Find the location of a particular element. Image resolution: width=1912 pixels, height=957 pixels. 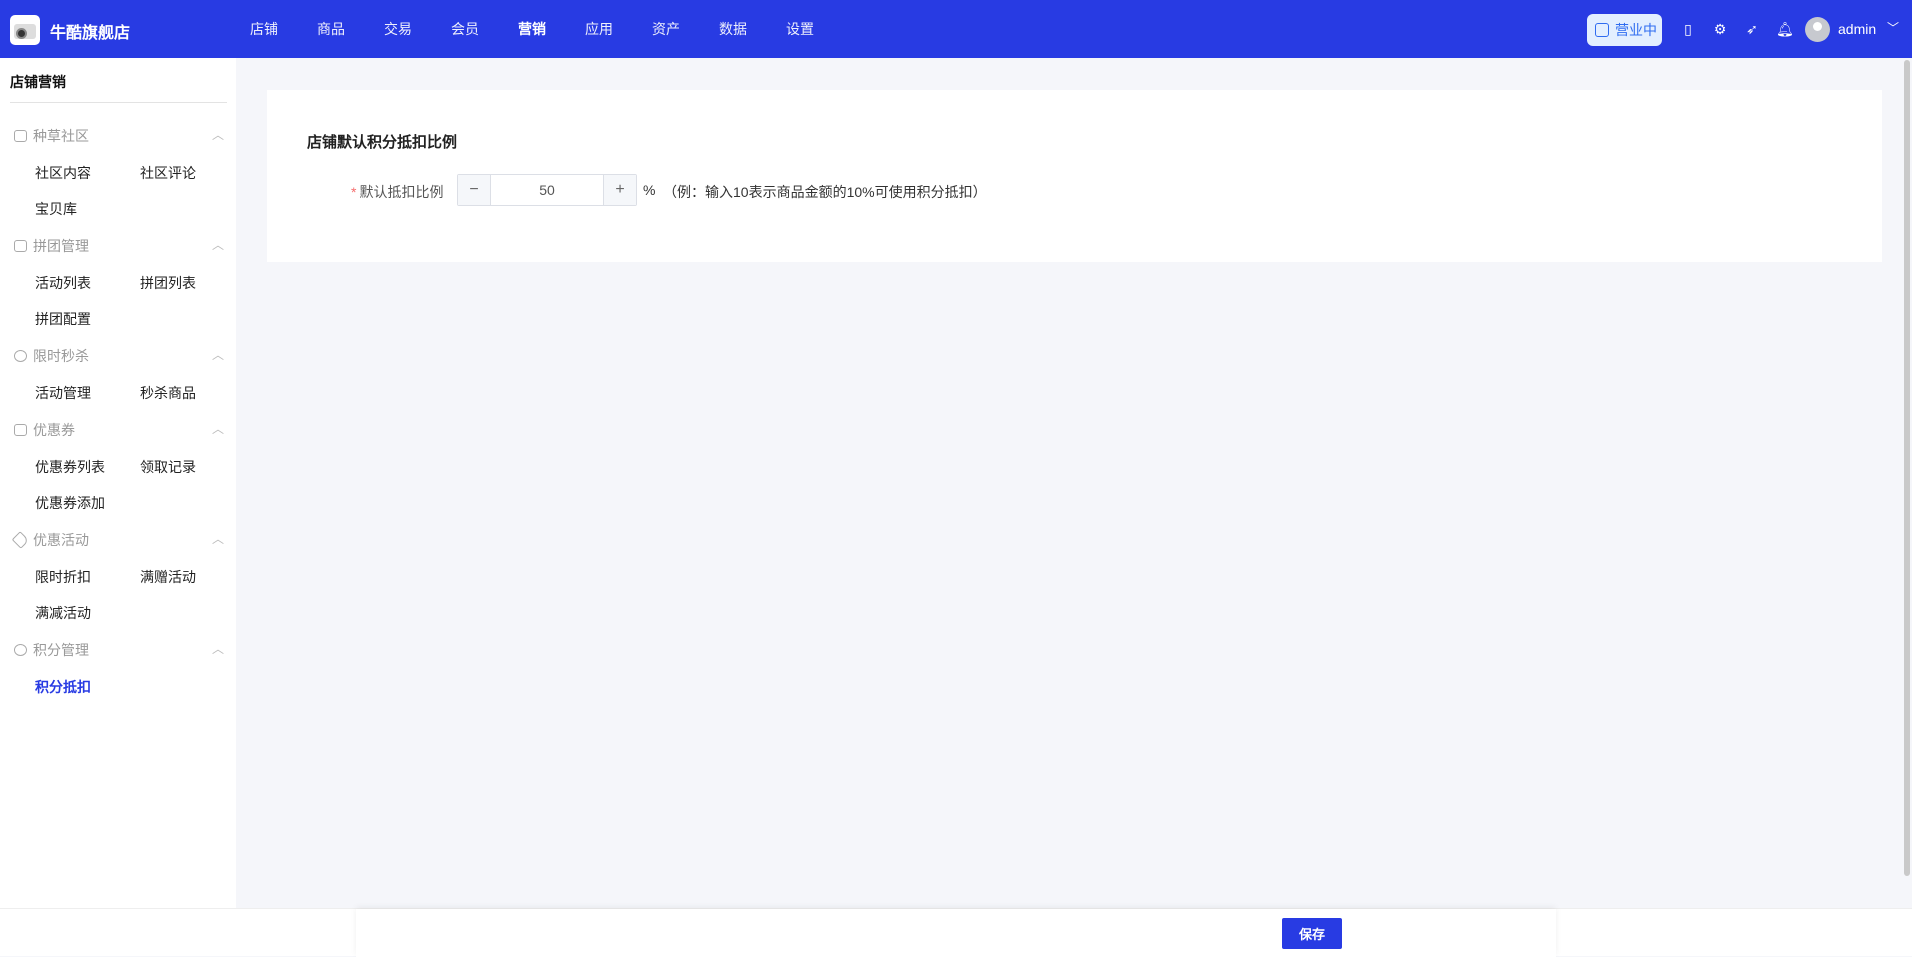

sidebar-item: 社区内容 is located at coordinates (63, 173).